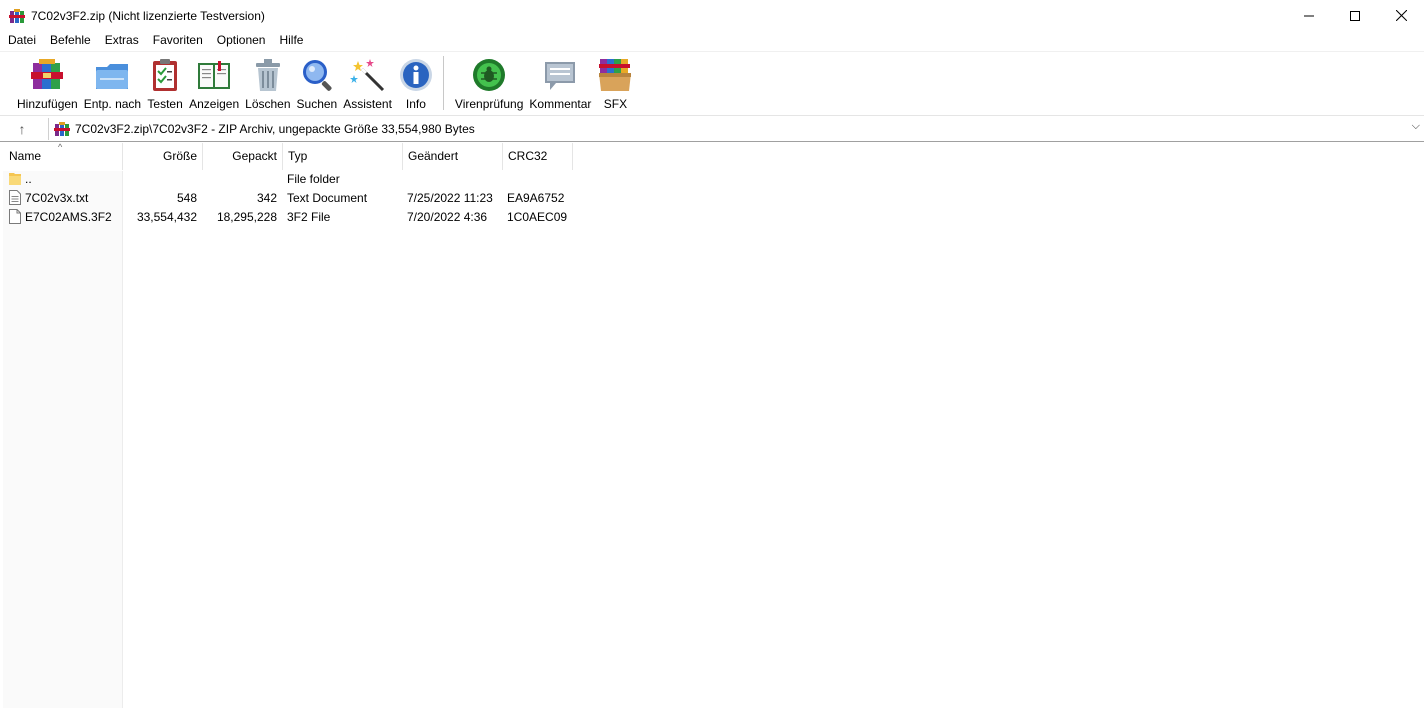  I want to click on find-label: Suchen, so click(317, 104).